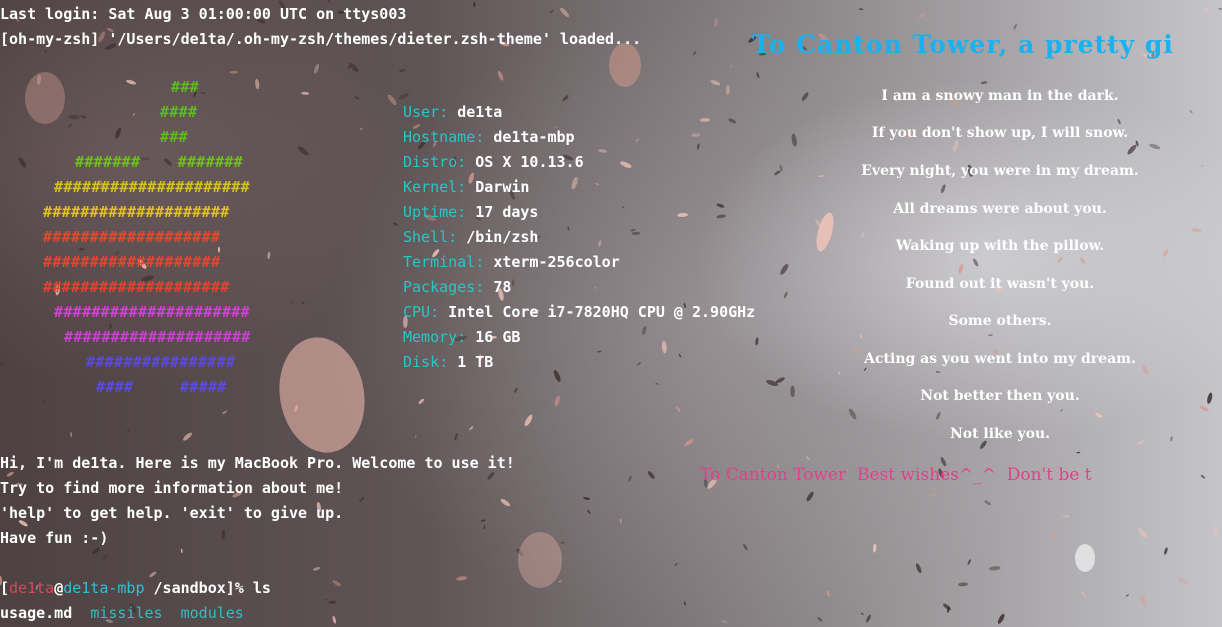 The width and height of the screenshot is (1222, 627). I want to click on info-value: de1ta-mbp, so click(534, 137).